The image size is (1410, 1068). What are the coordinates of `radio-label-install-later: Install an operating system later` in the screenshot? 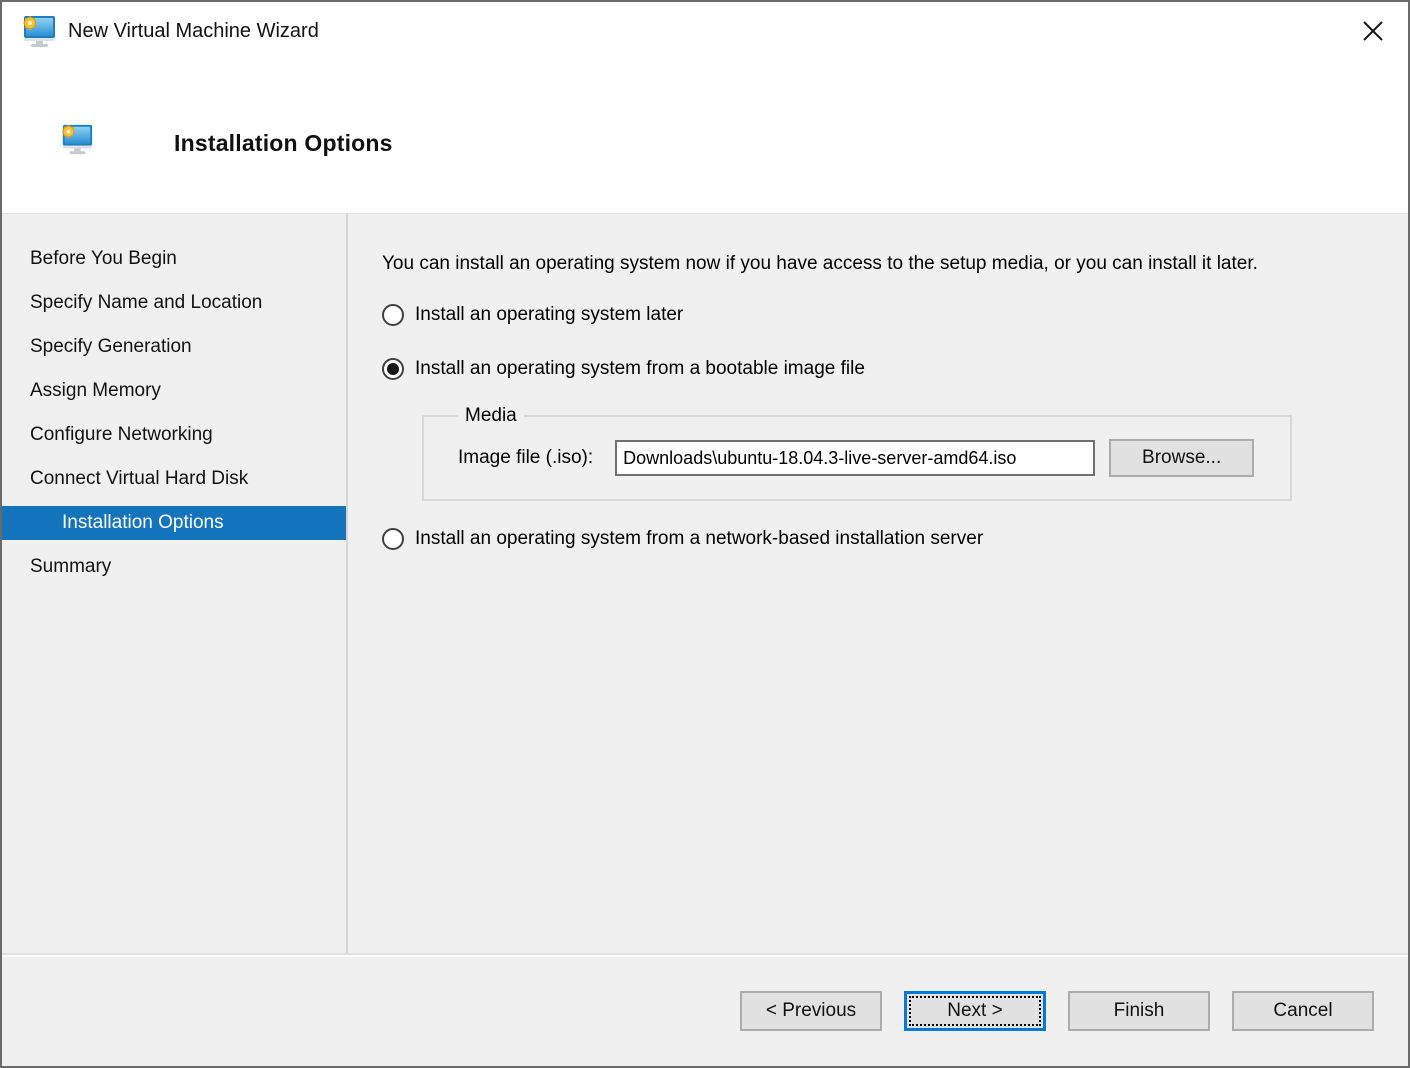 It's located at (549, 314).